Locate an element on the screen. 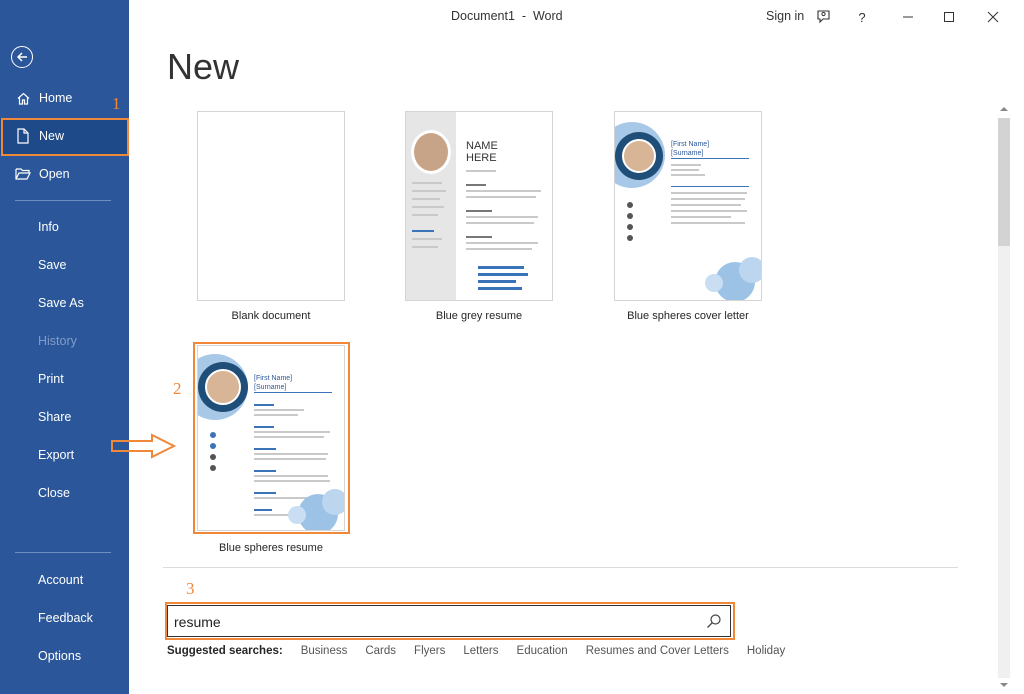 The height and width of the screenshot is (694, 1024). close-icon is located at coordinates (993, 17).